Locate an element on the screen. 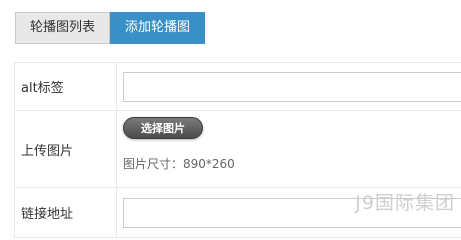  tab-add-carousel: 添加轮播图 is located at coordinates (157, 28).